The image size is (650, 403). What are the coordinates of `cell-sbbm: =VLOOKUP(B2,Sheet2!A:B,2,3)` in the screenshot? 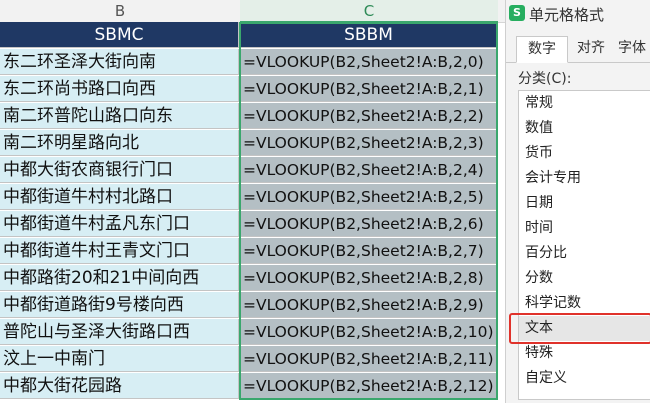 It's located at (369, 143).